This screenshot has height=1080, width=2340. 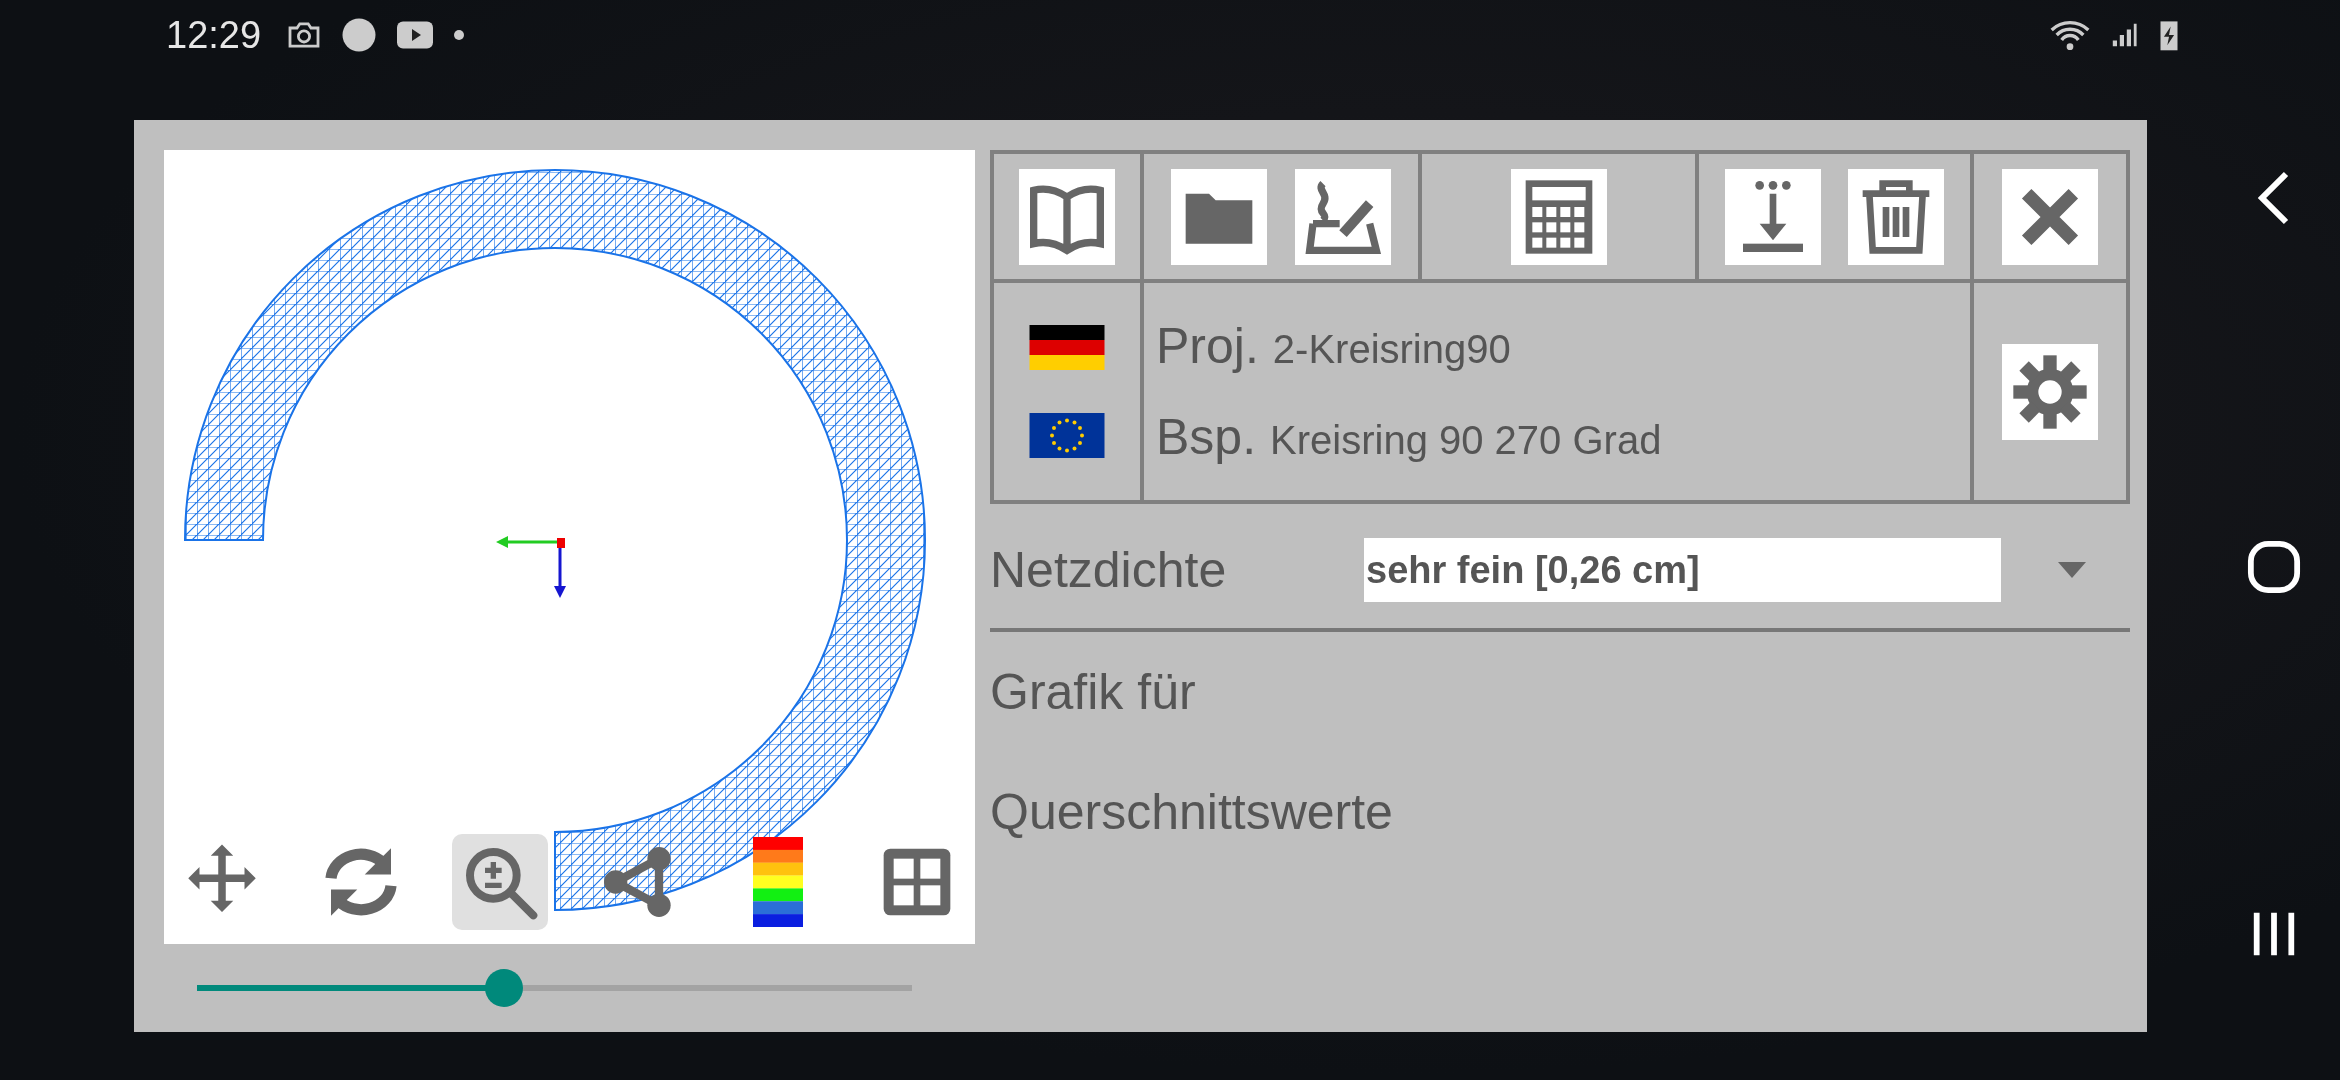 I want to click on video-icon, so click(x=415, y=35).